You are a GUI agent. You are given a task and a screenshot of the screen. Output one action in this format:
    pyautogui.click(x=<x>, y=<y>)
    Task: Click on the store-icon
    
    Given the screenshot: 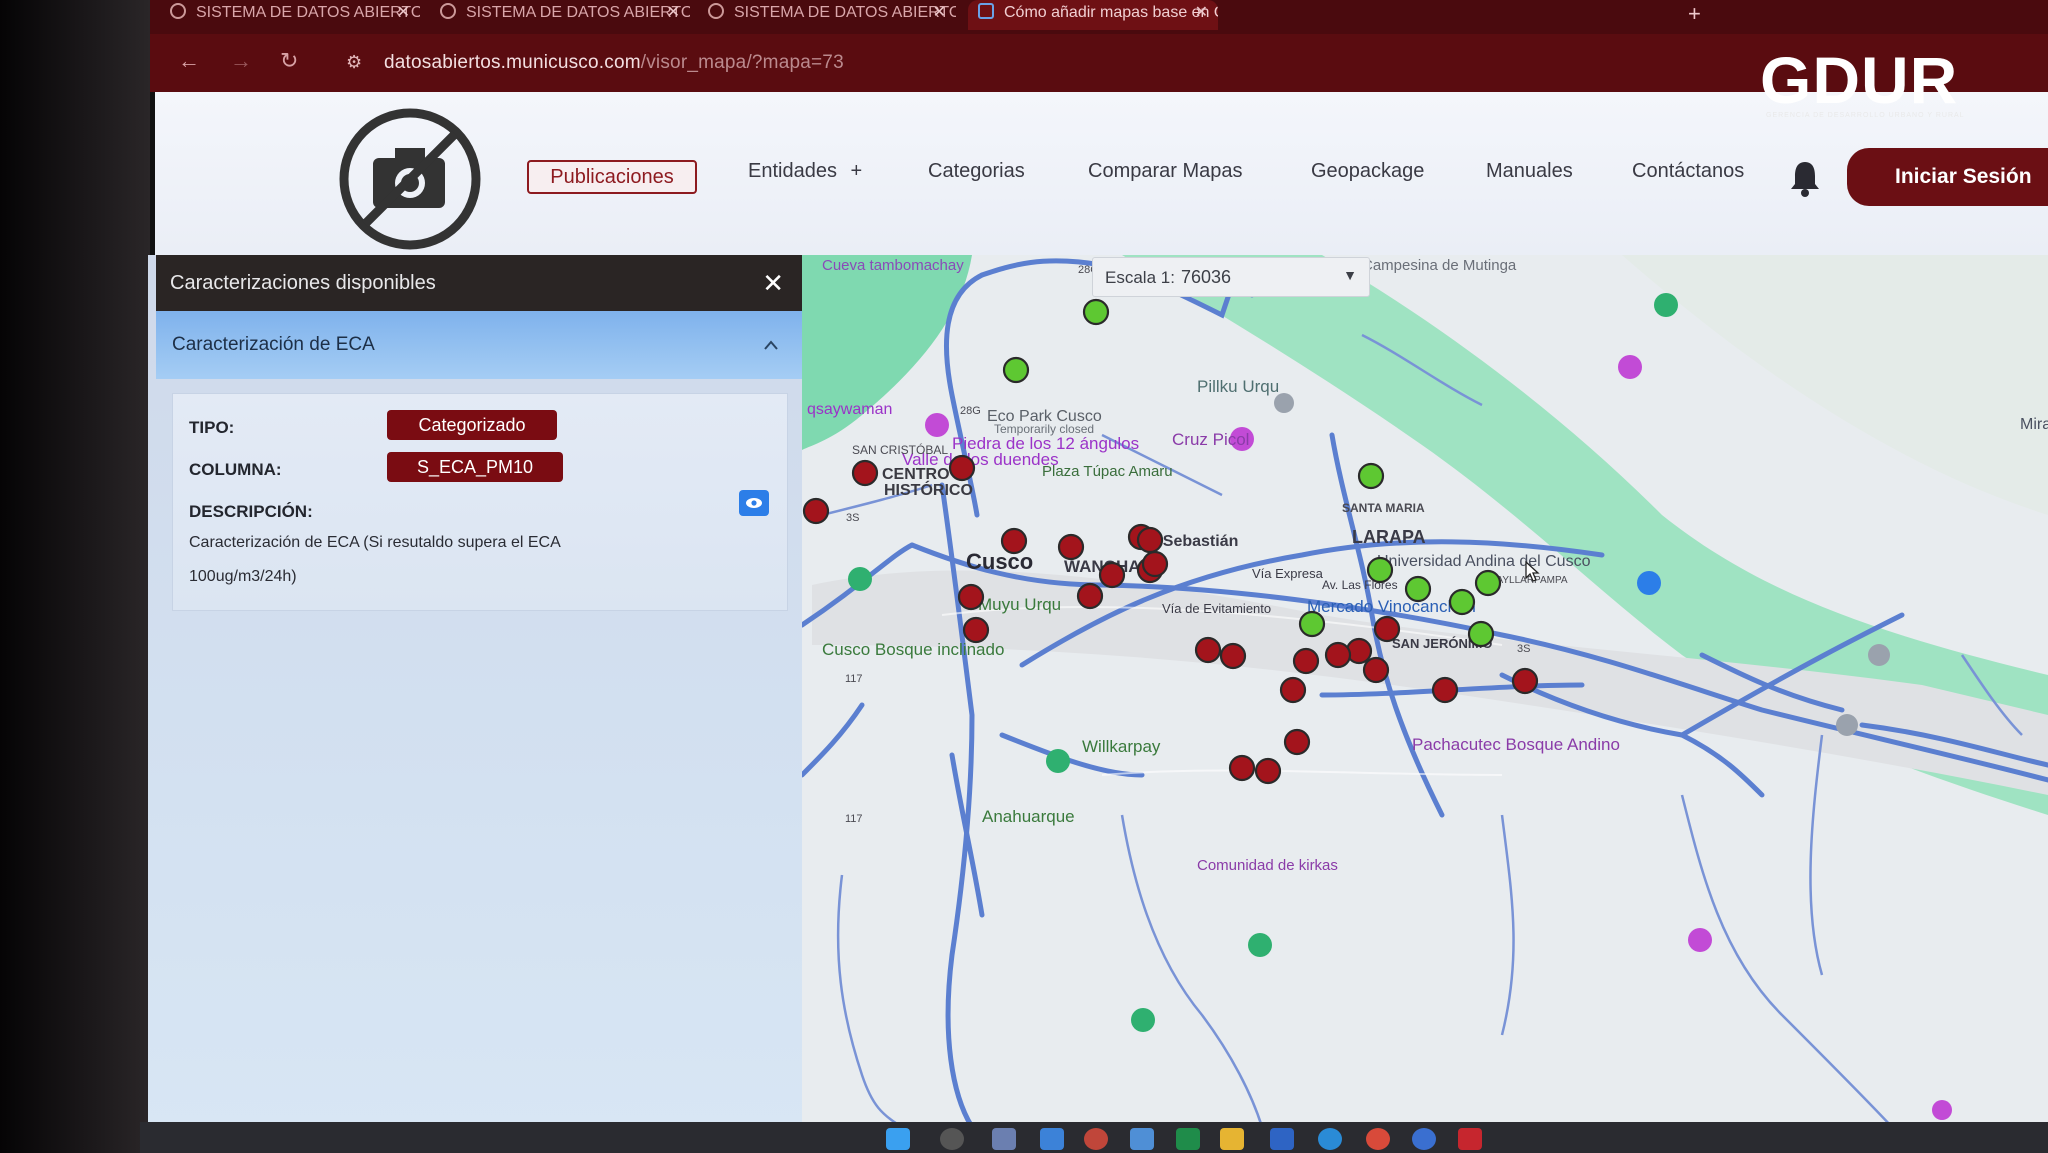 What is the action you would take?
    pyautogui.click(x=1142, y=1139)
    